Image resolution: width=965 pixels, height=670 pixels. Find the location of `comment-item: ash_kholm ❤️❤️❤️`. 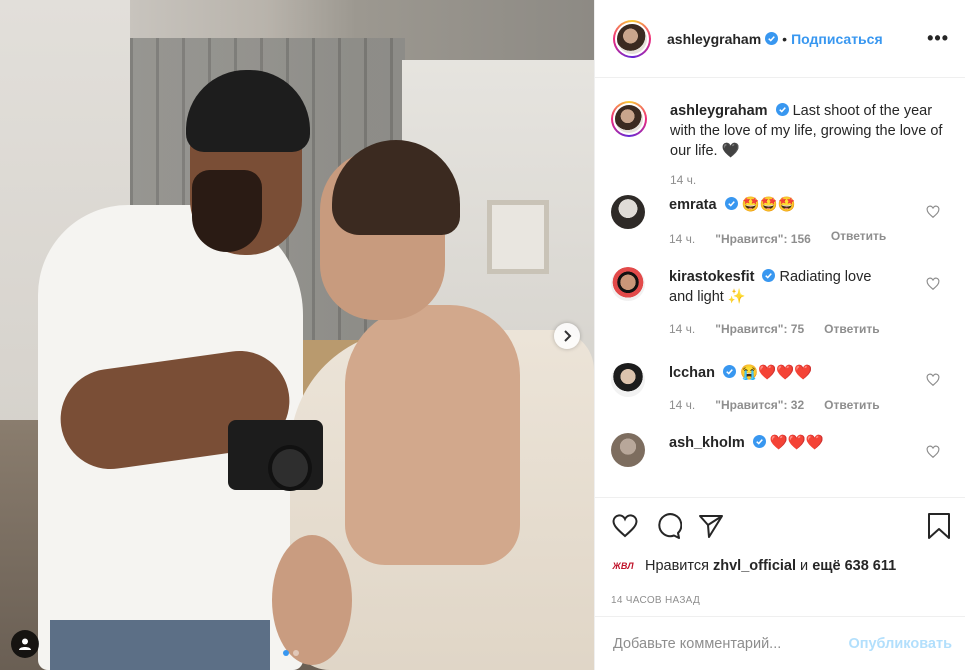

comment-item: ash_kholm ❤️❤️❤️ is located at coordinates (780, 450).